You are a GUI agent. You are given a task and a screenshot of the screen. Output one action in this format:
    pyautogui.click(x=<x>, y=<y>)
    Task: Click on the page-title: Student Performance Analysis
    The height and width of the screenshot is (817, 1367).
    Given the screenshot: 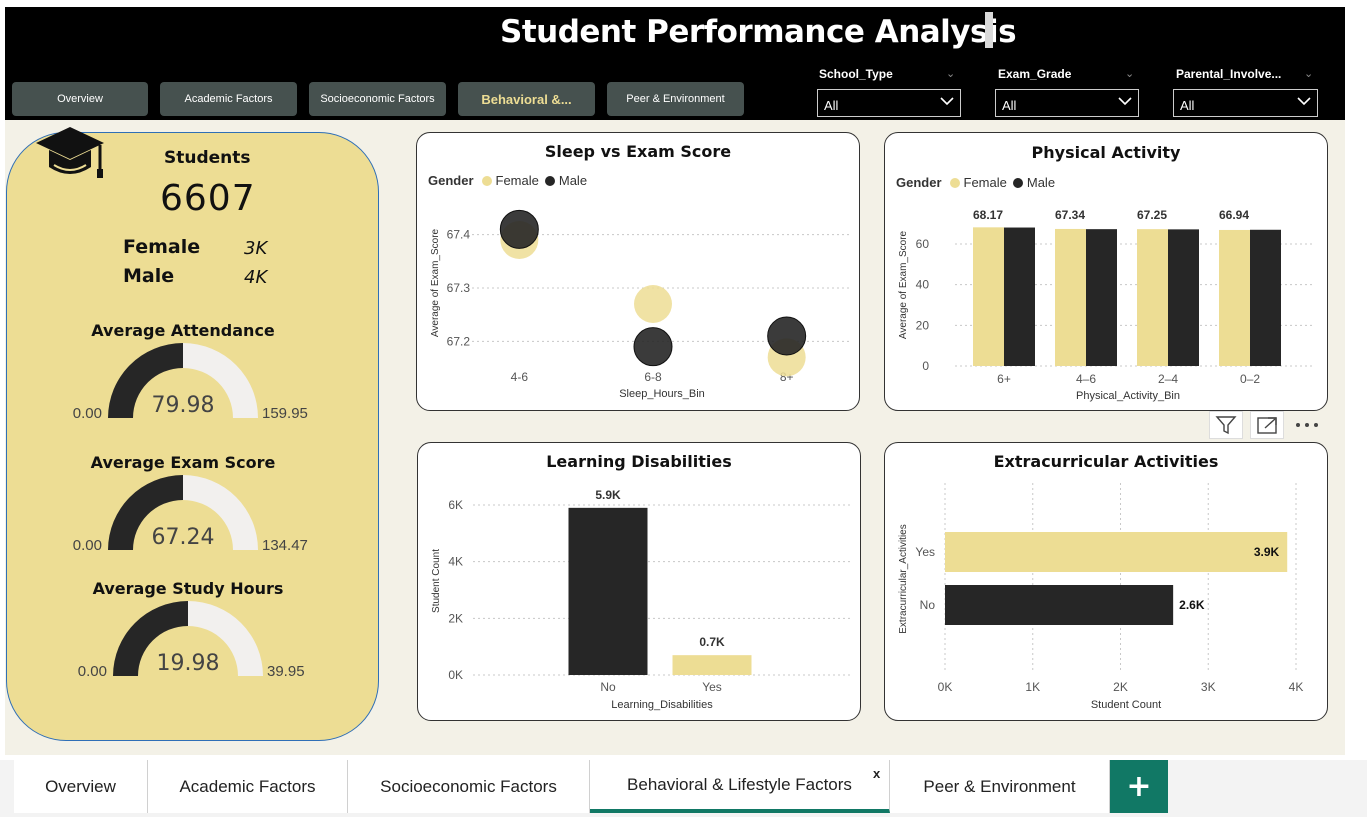 What is the action you would take?
    pyautogui.click(x=758, y=32)
    